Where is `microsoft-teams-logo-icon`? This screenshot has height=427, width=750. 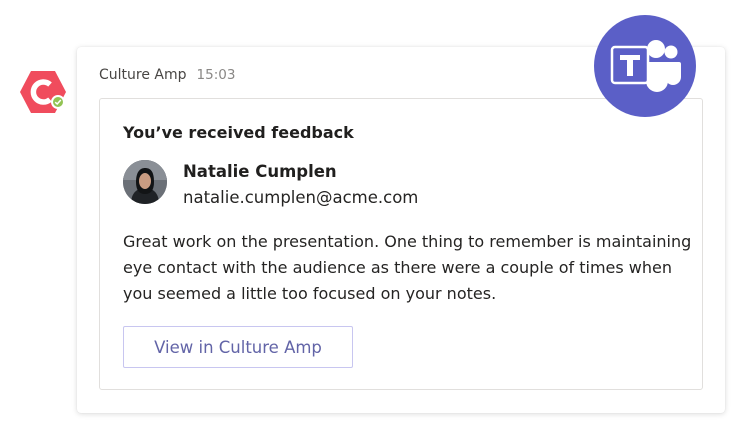
microsoft-teams-logo-icon is located at coordinates (645, 66).